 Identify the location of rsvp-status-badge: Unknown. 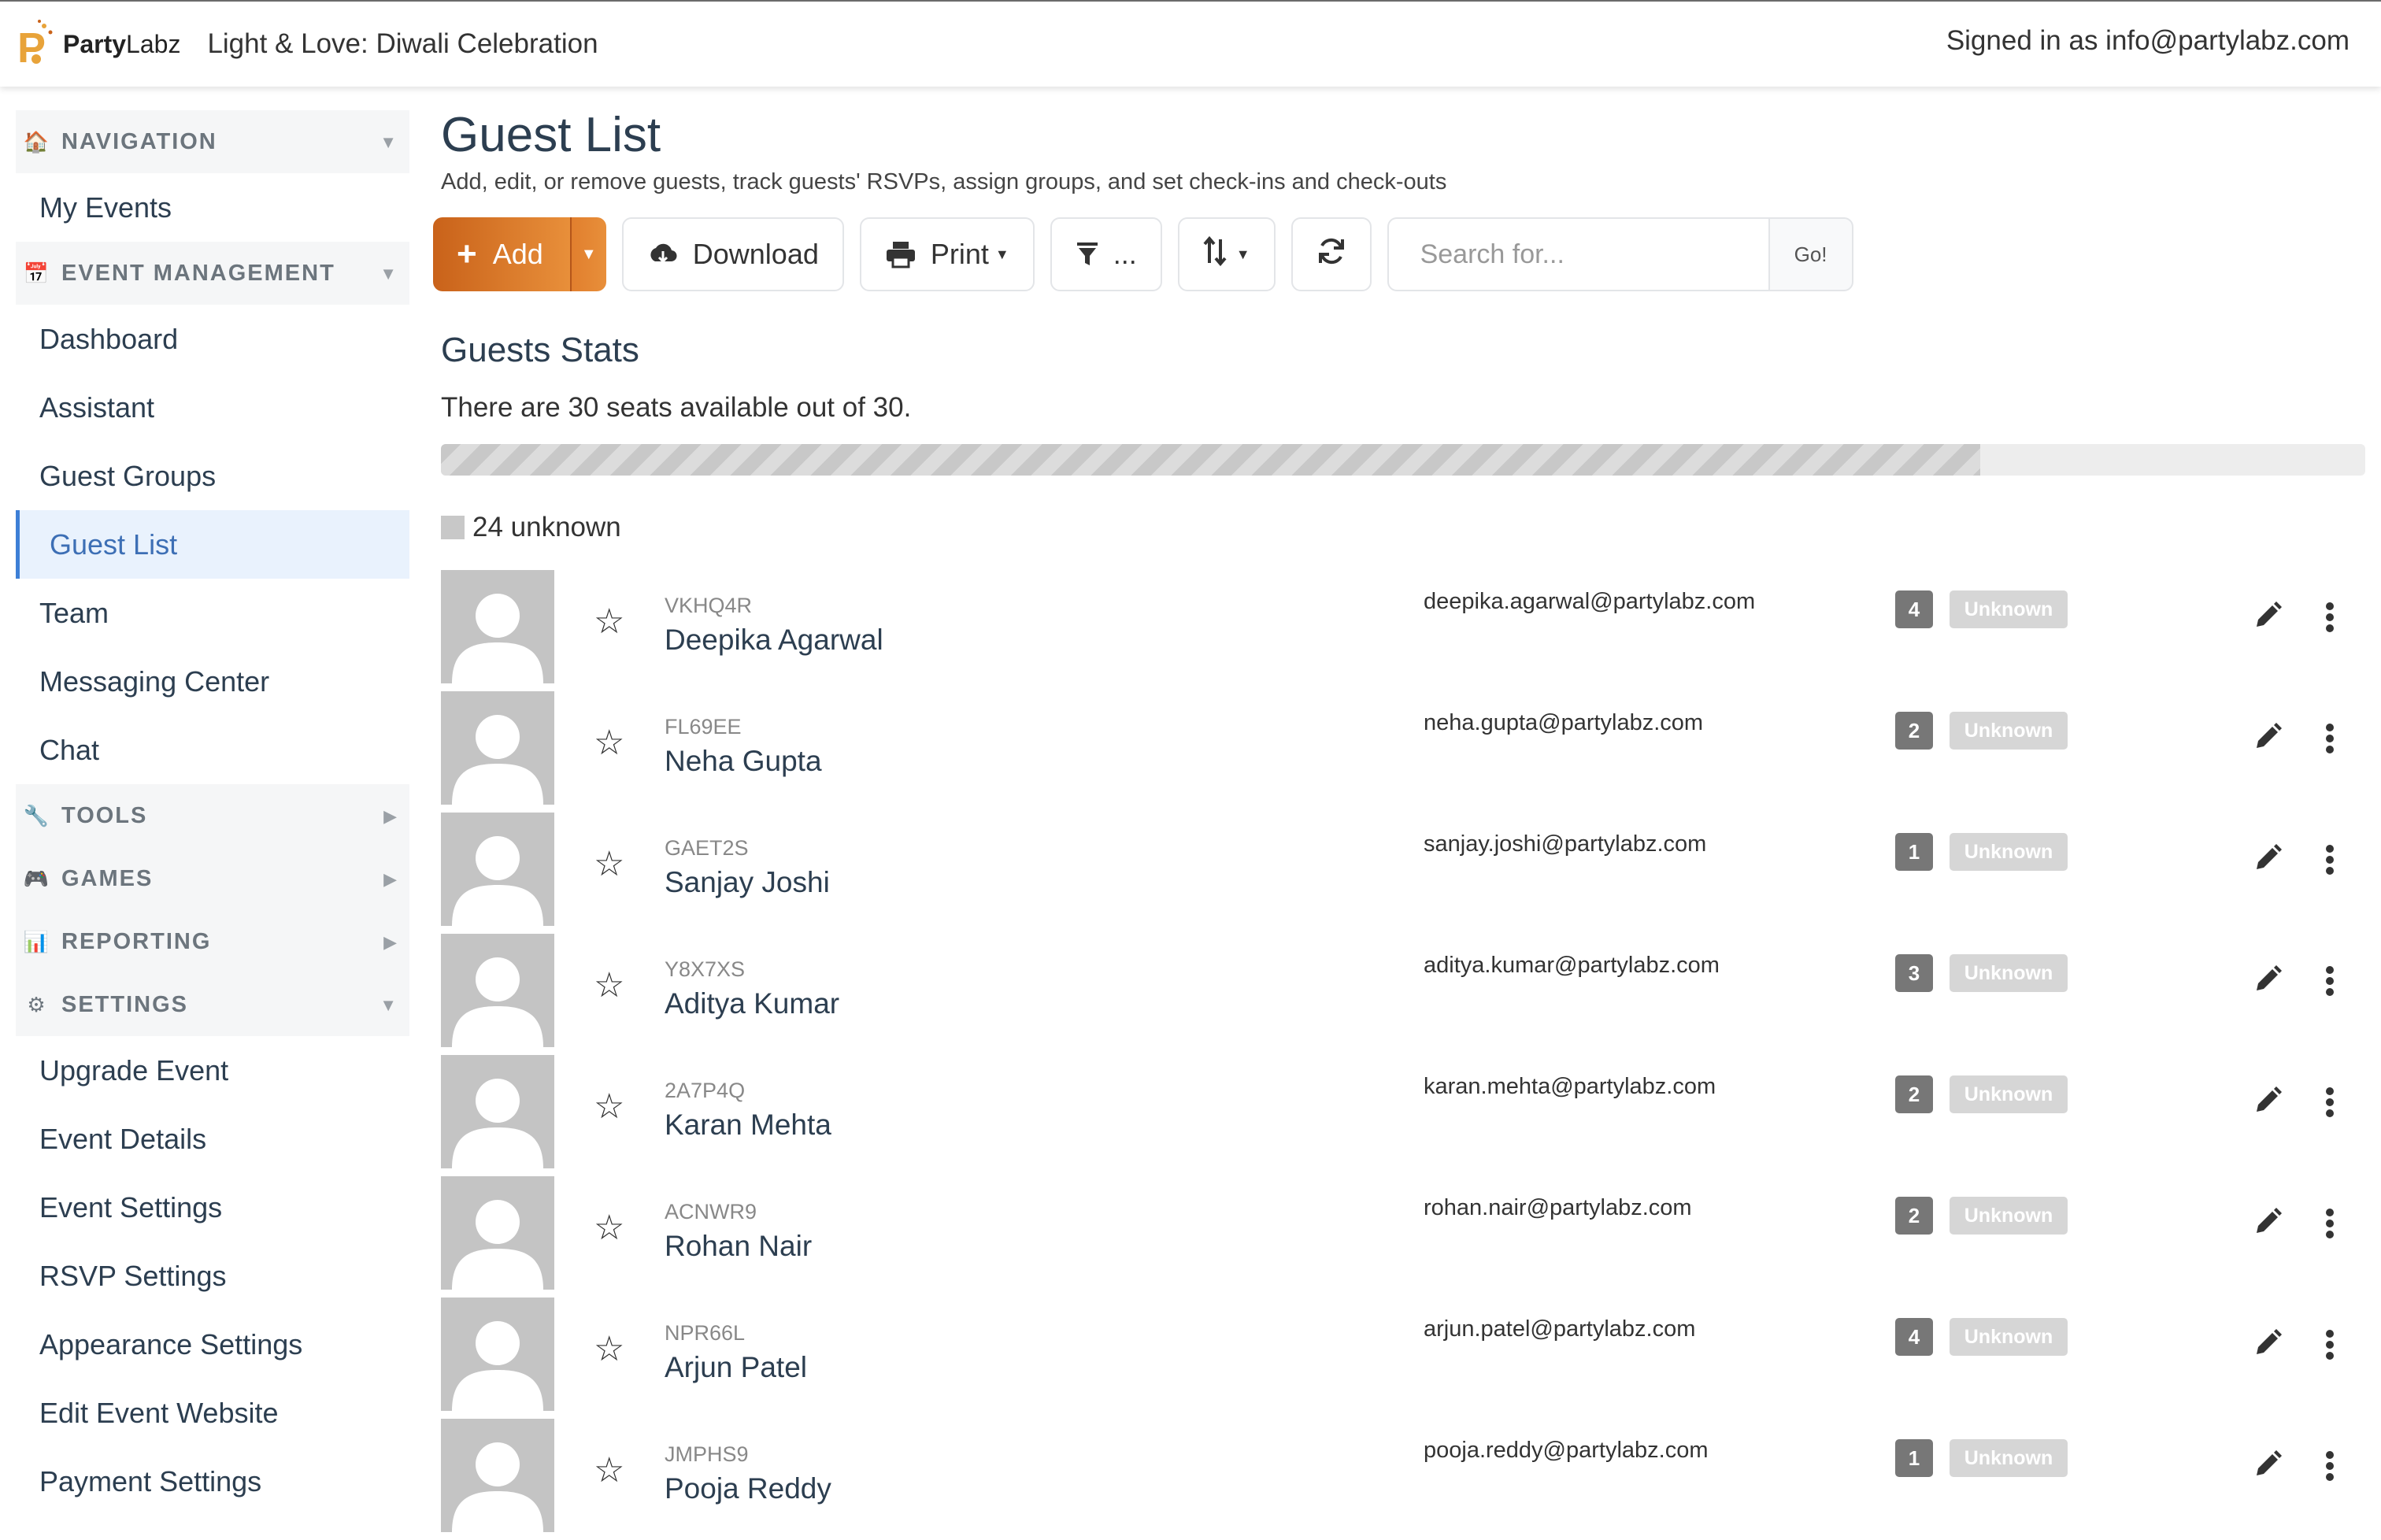
(2009, 1458).